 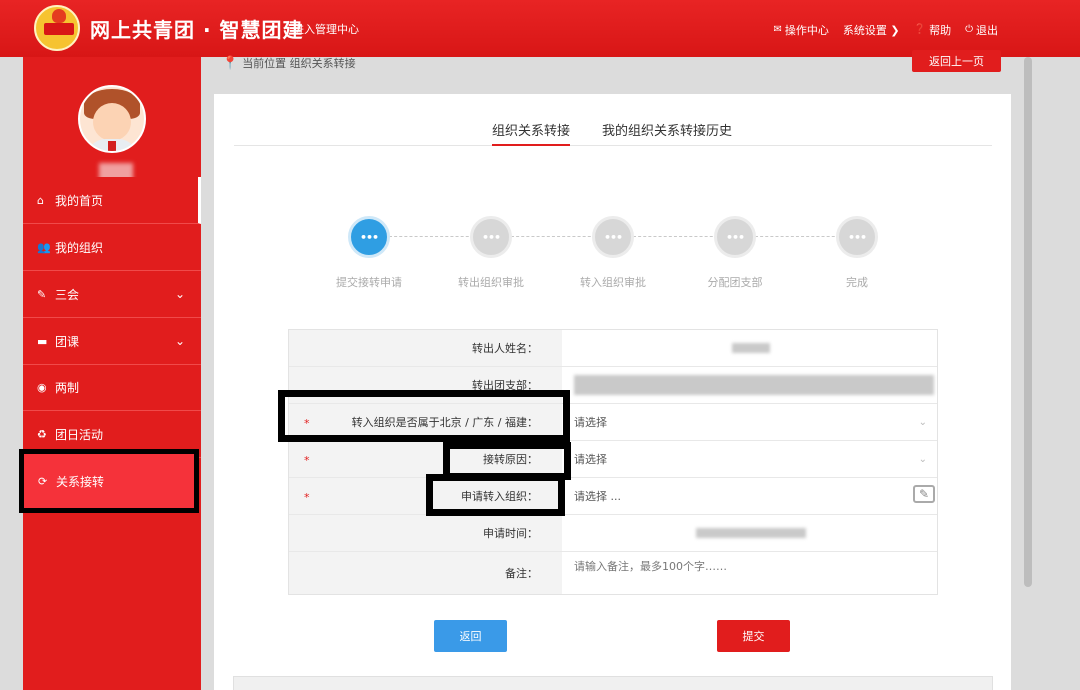 What do you see at coordinates (112, 200) in the screenshot?
I see `sidebar-item-home: ⌂ 我的首页` at bounding box center [112, 200].